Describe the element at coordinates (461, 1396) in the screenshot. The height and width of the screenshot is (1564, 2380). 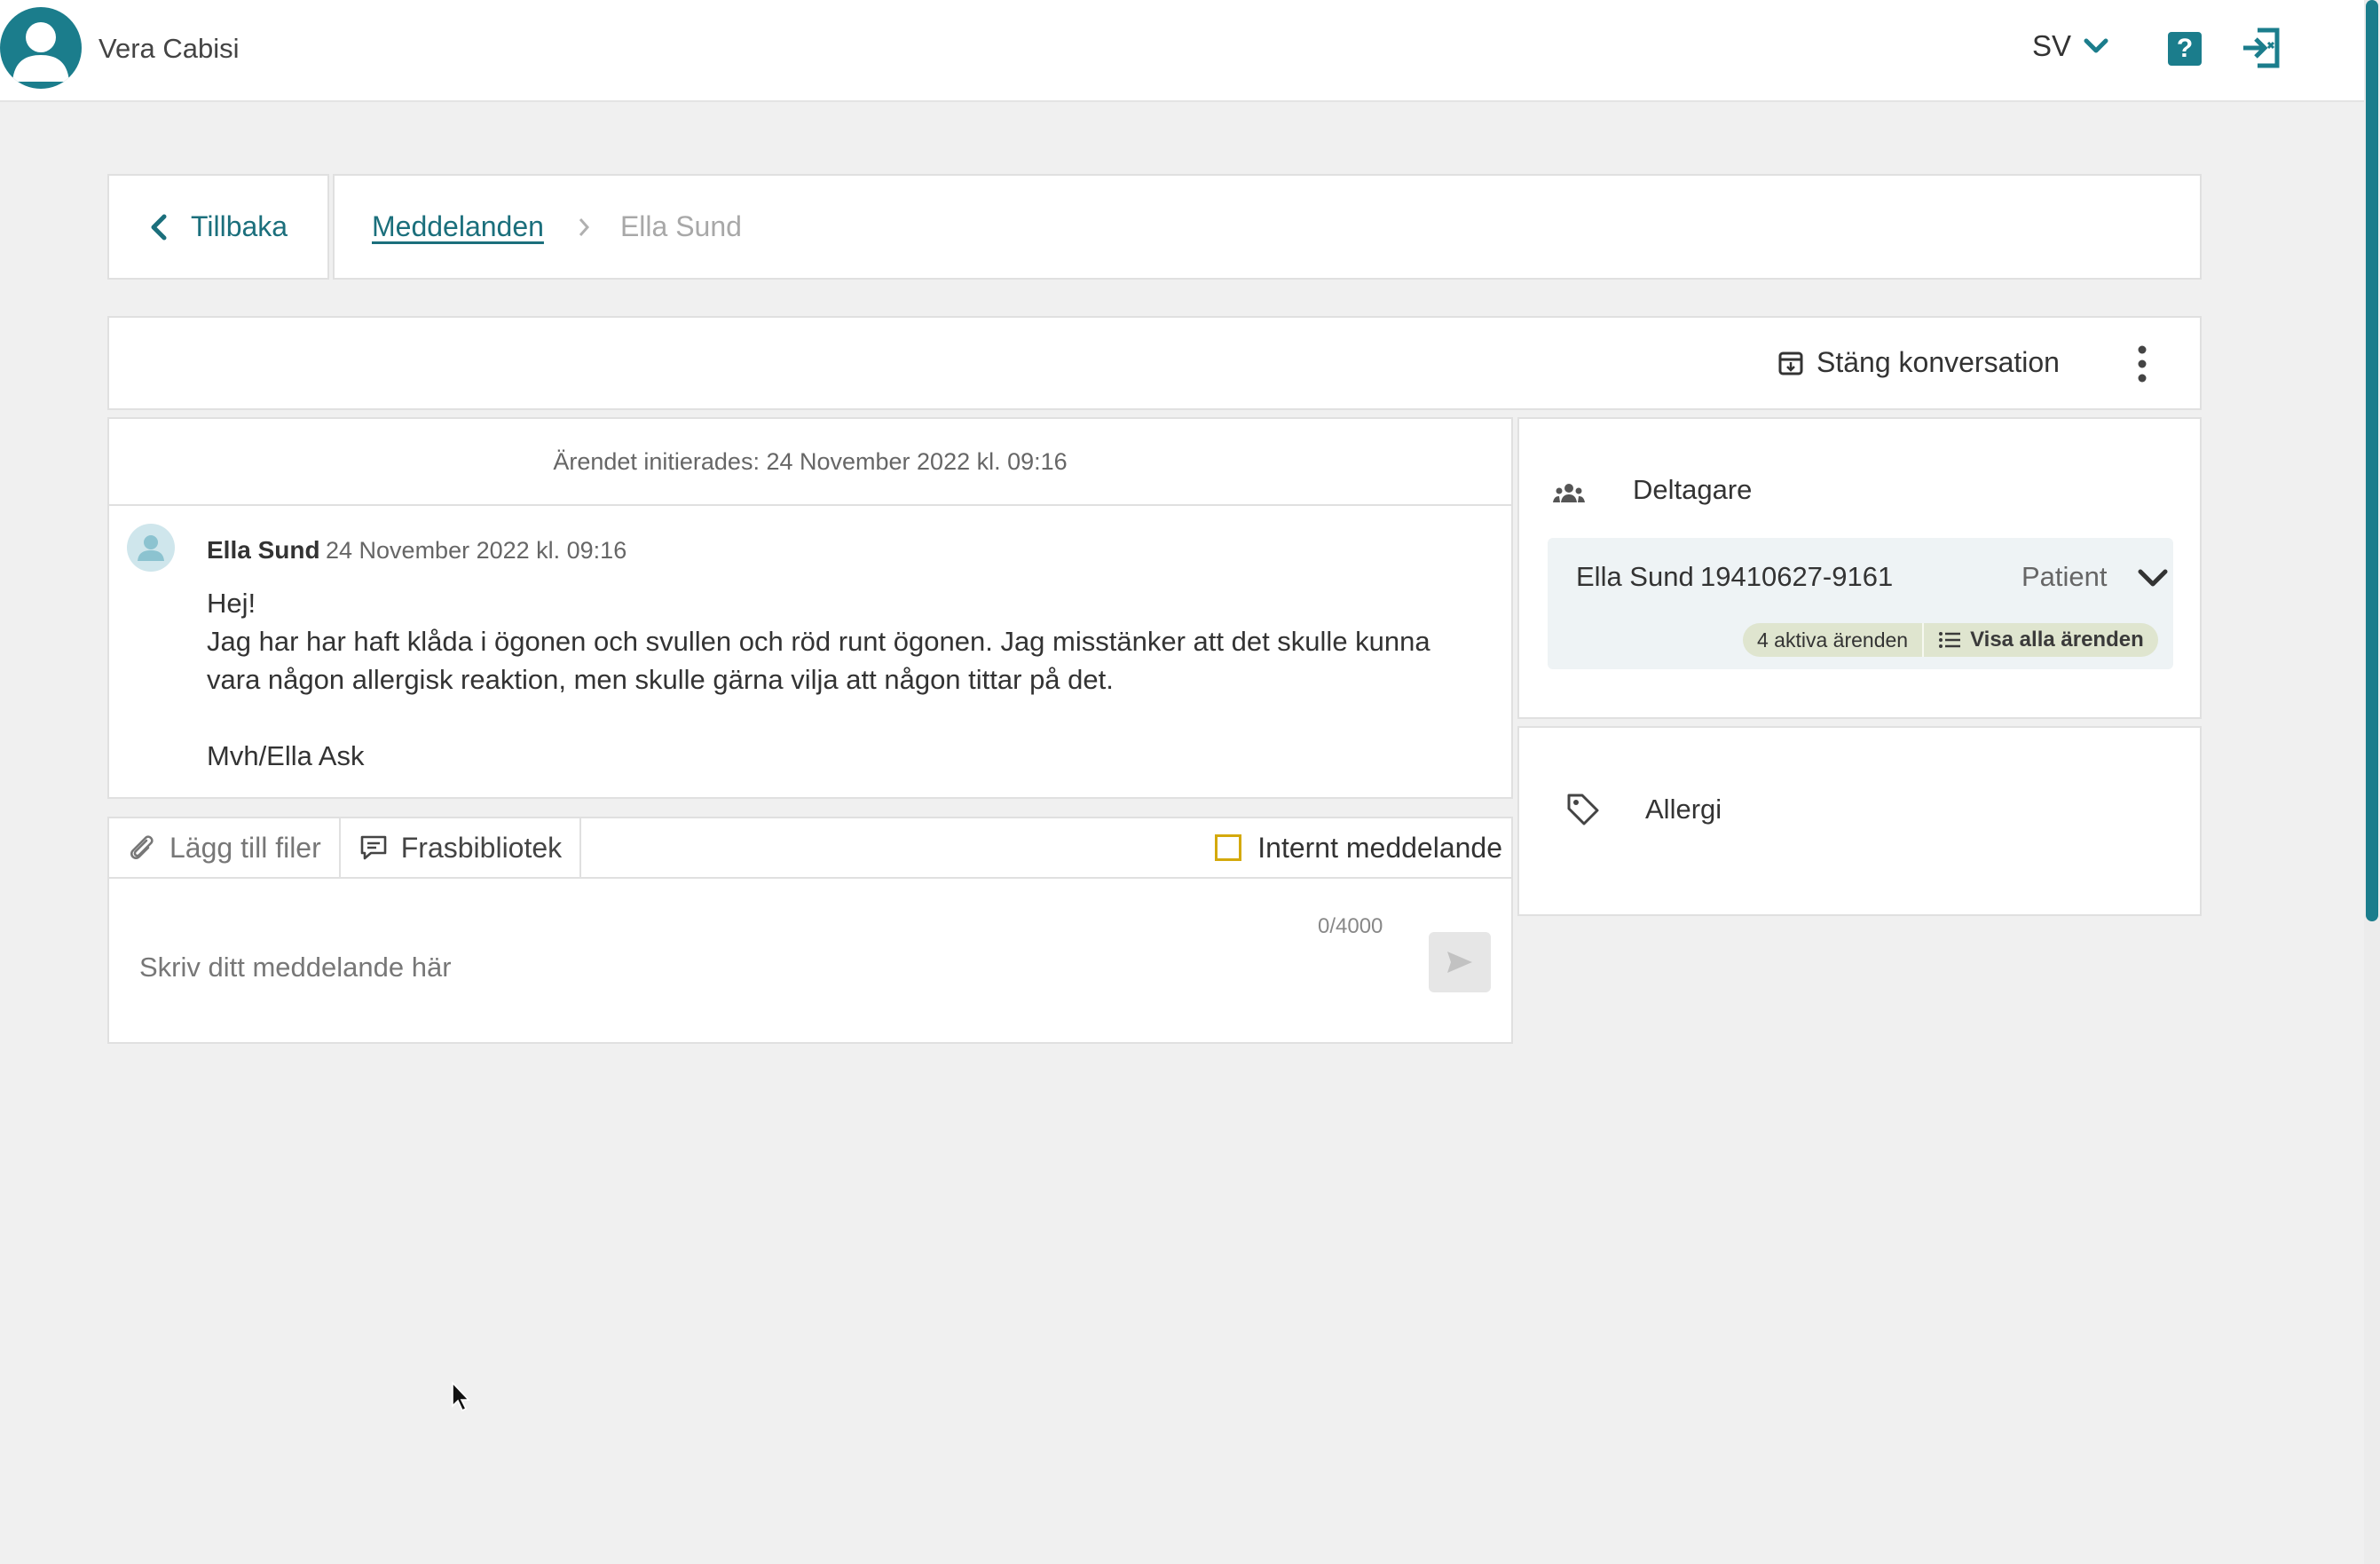
I see `mouse-cursor-icon` at that location.